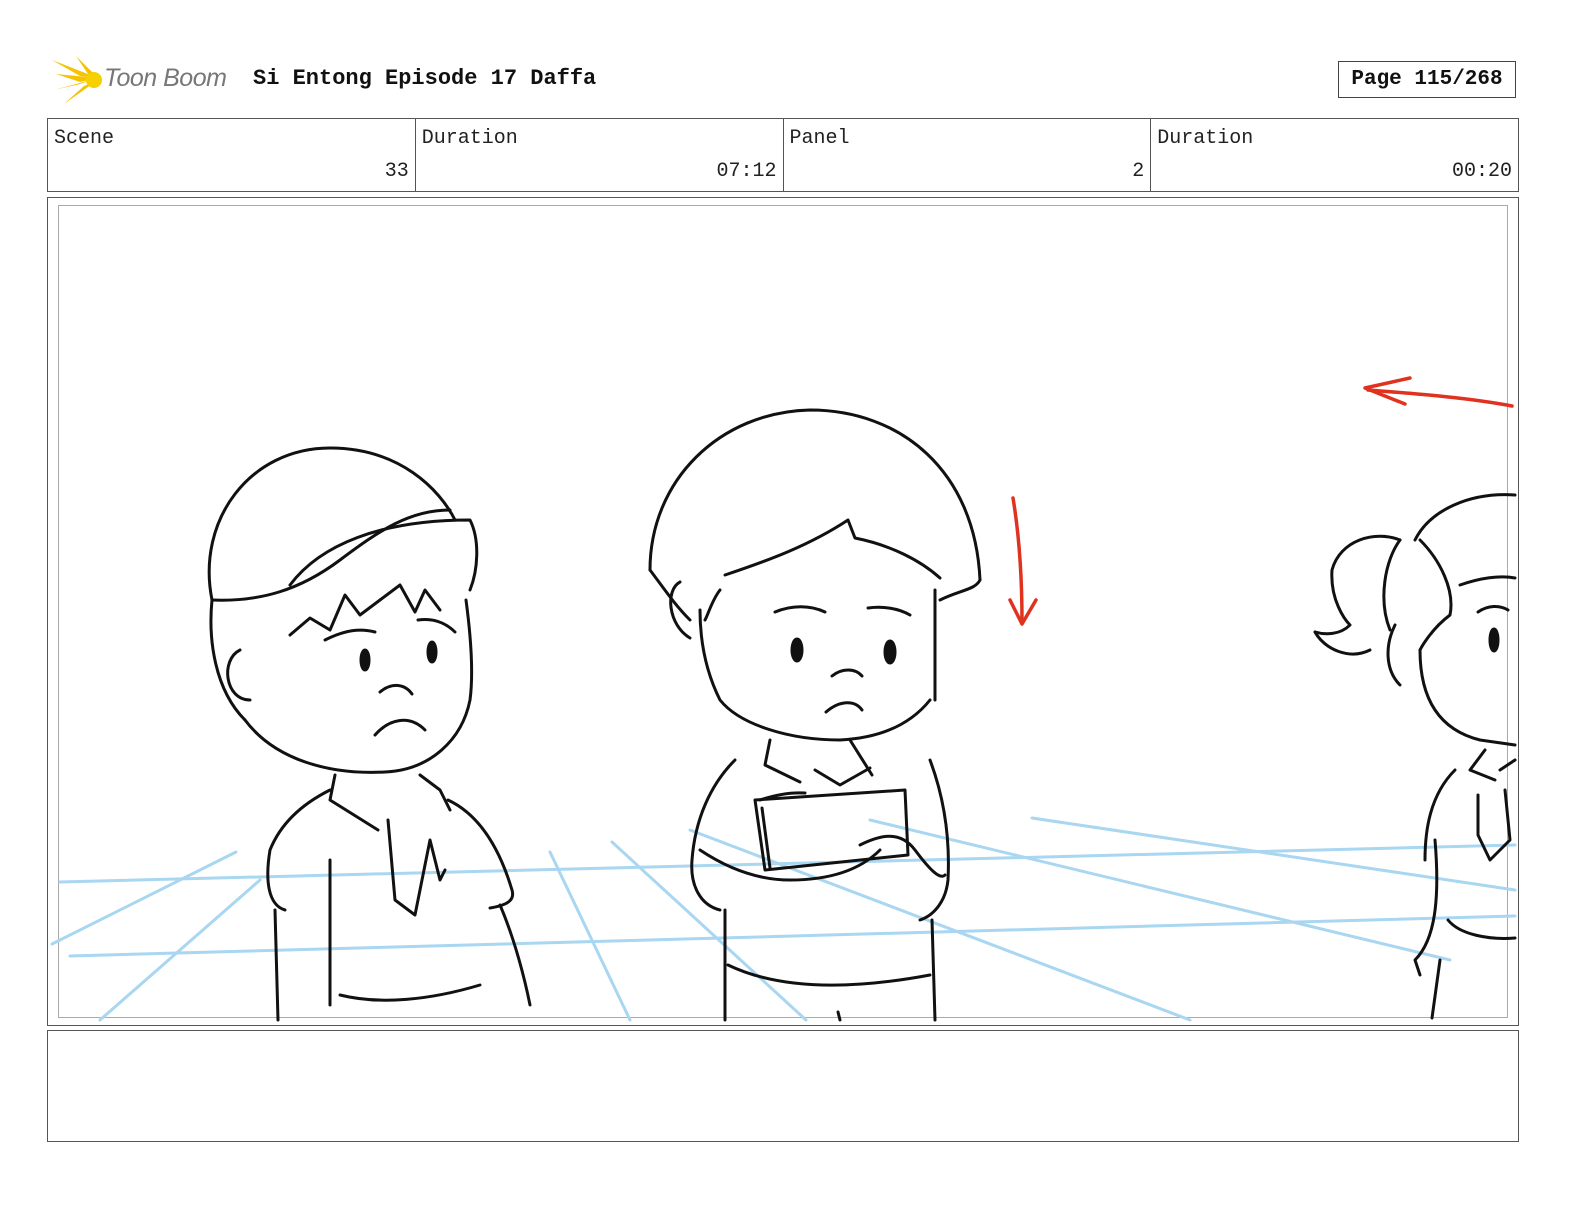 The width and height of the screenshot is (1584, 1224). Describe the element at coordinates (819, 138) in the screenshot. I see `panel-label: Panel` at that location.